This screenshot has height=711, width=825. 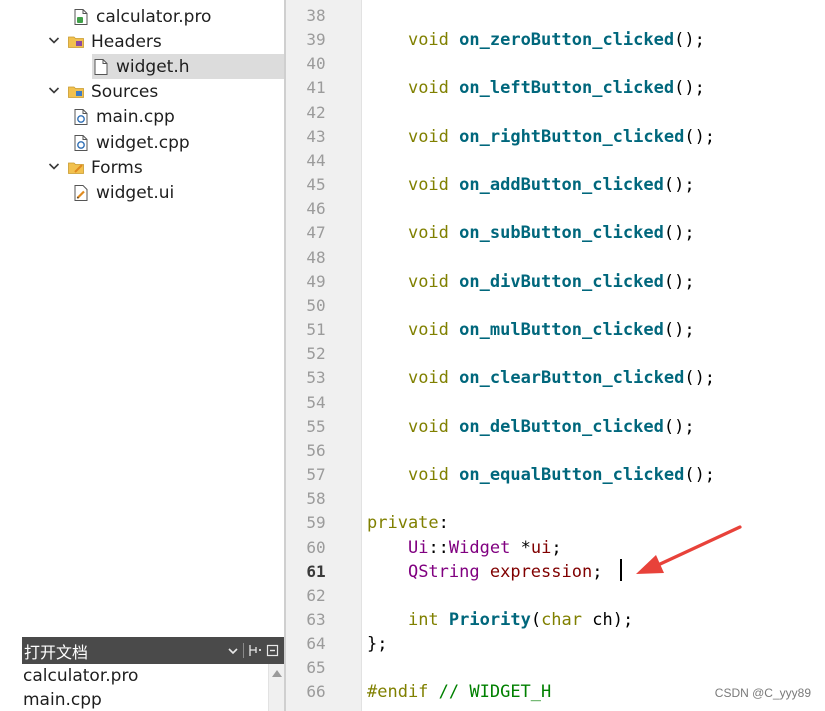 What do you see at coordinates (561, 233) in the screenshot?
I see `code-token: on_subButton_clicked` at bounding box center [561, 233].